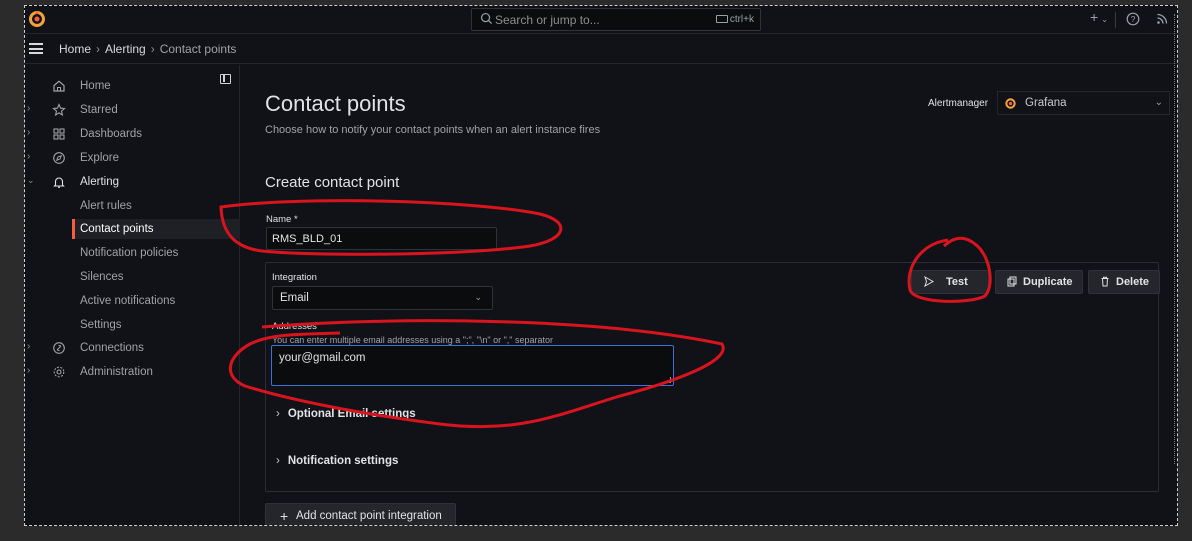 Image resolution: width=1192 pixels, height=541 pixels. I want to click on sidebar-subitem-notification-policies: Notification policies, so click(156, 253).